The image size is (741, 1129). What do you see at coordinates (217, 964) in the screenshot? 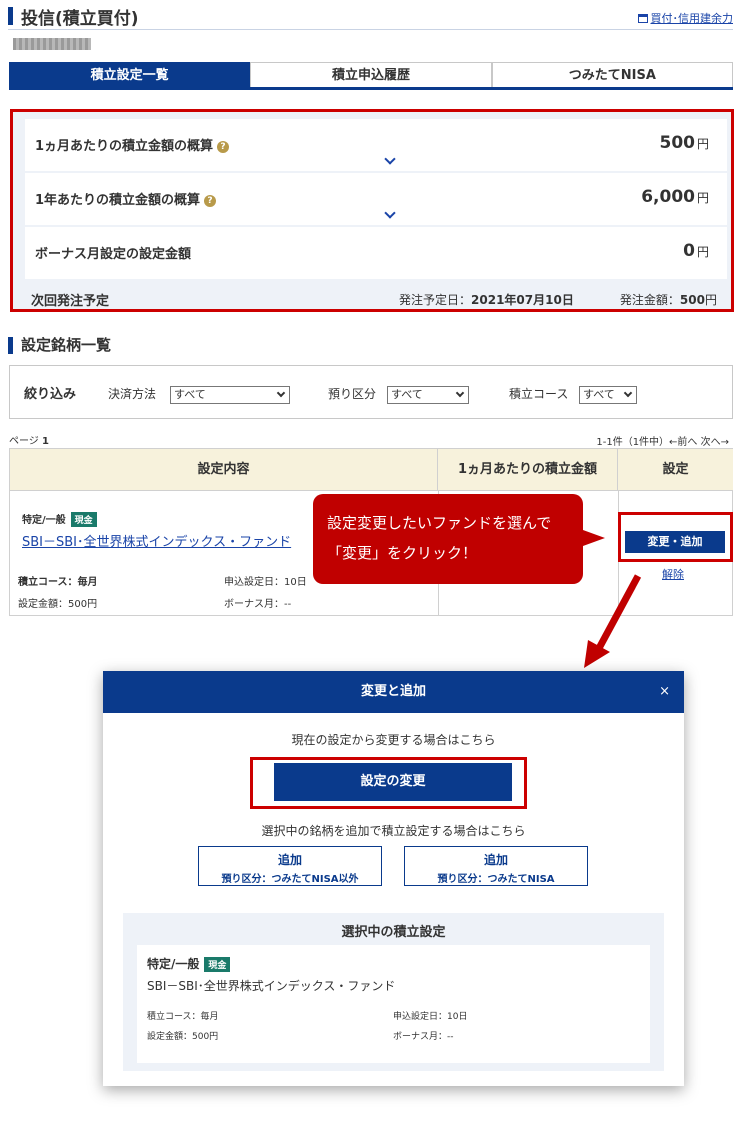
I see `cash-badge: 現金` at bounding box center [217, 964].